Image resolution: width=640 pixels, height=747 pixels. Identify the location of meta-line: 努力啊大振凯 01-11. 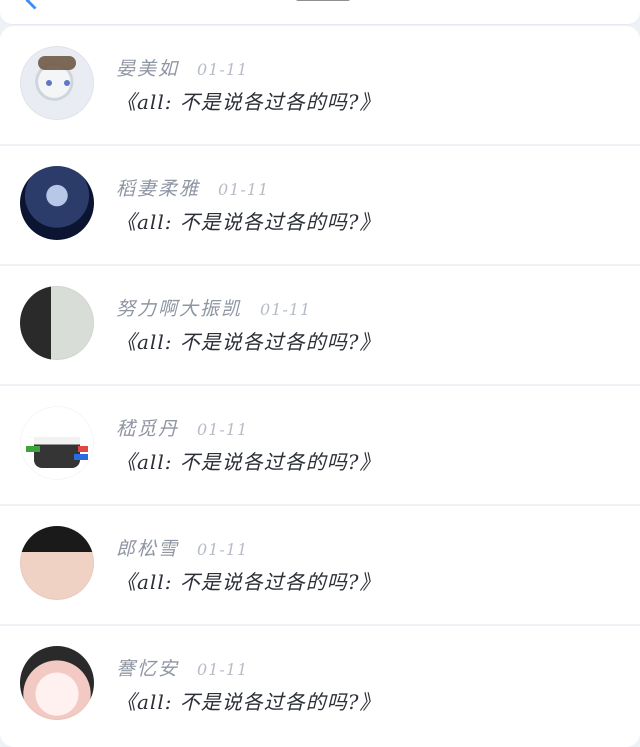
(214, 307).